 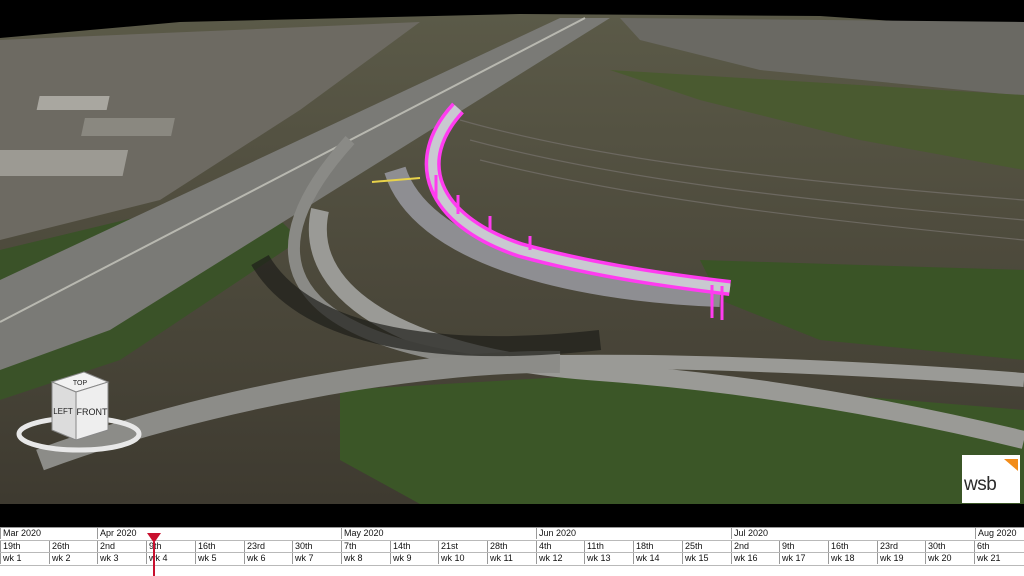 I want to click on timeline-day-label: 4th, so click(x=560, y=546).